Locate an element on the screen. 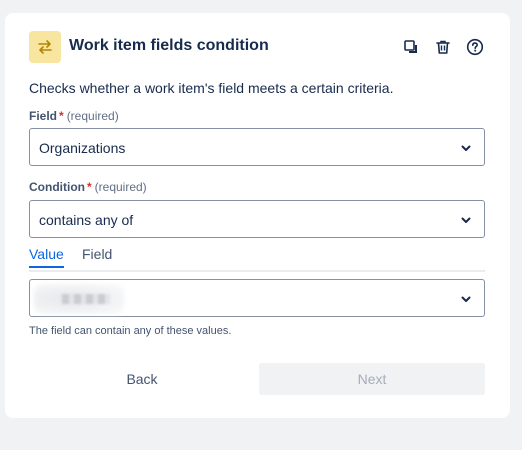 Image resolution: width=522 pixels, height=450 pixels. help-button is located at coordinates (475, 47).